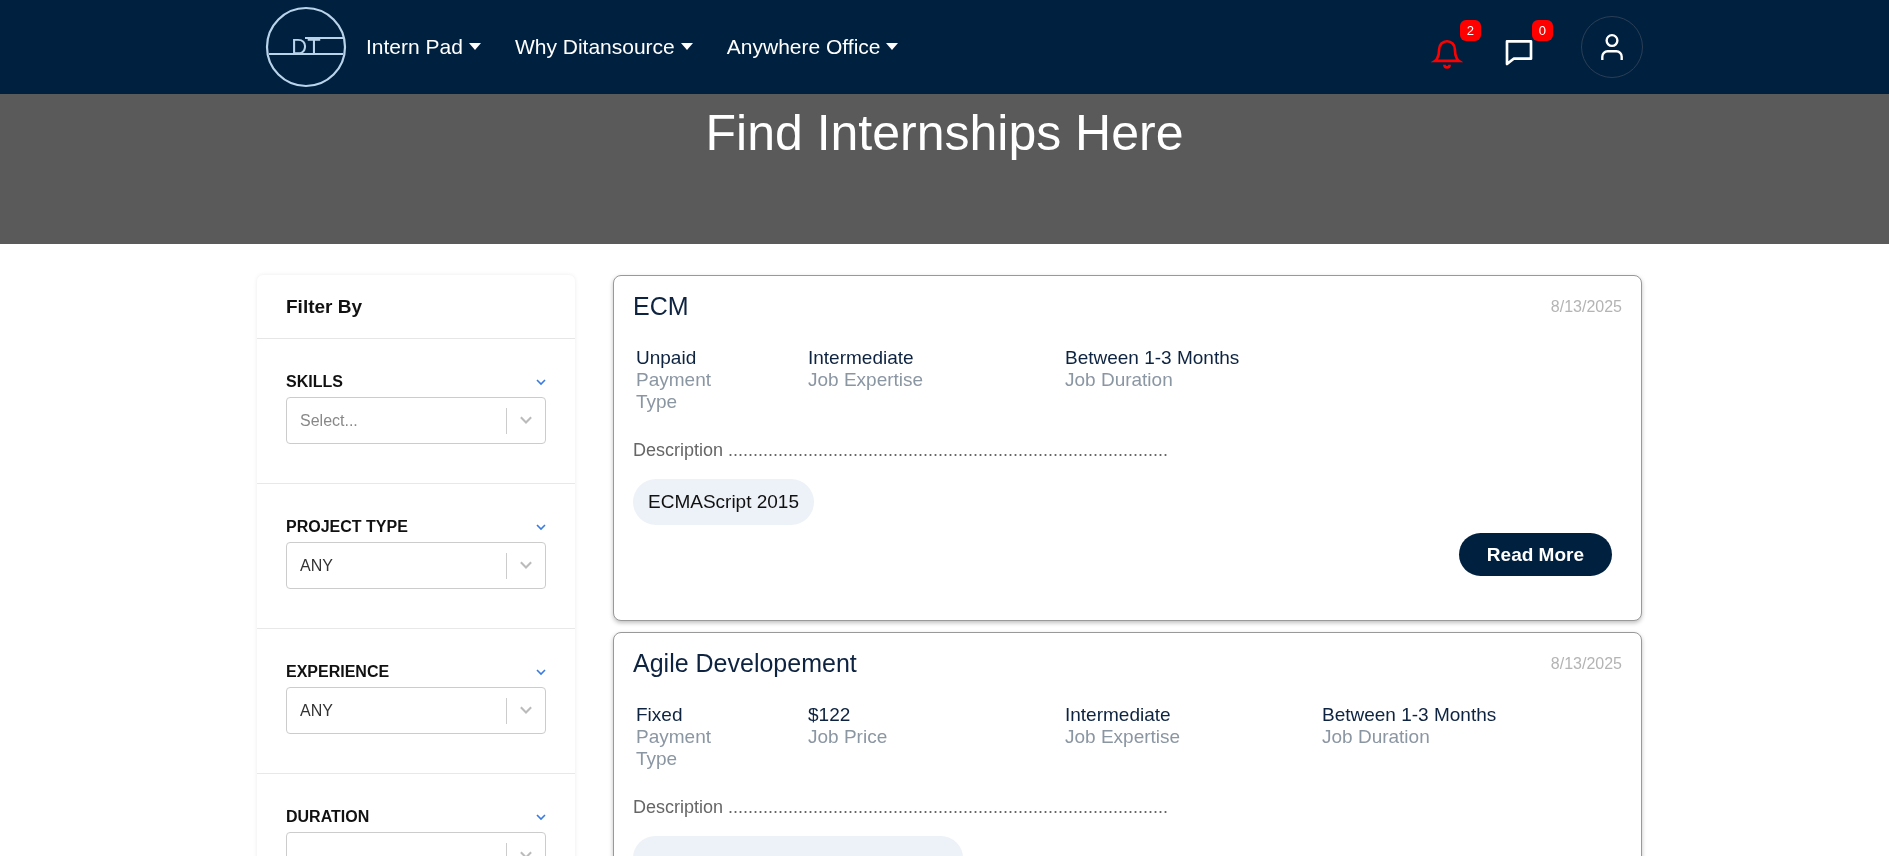 The width and height of the screenshot is (1889, 856). I want to click on nav-link: Anywhere Office, so click(812, 47).